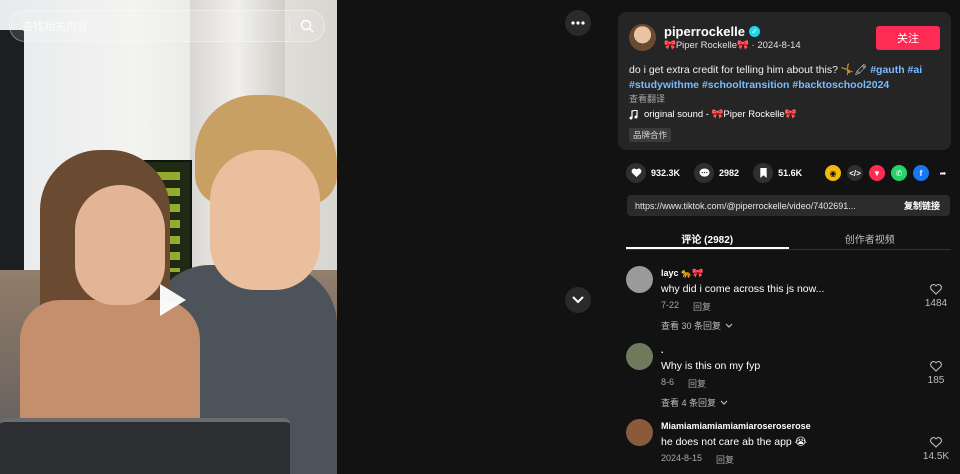  Describe the element at coordinates (666, 173) in the screenshot. I see `like-count: 932.3K` at that location.